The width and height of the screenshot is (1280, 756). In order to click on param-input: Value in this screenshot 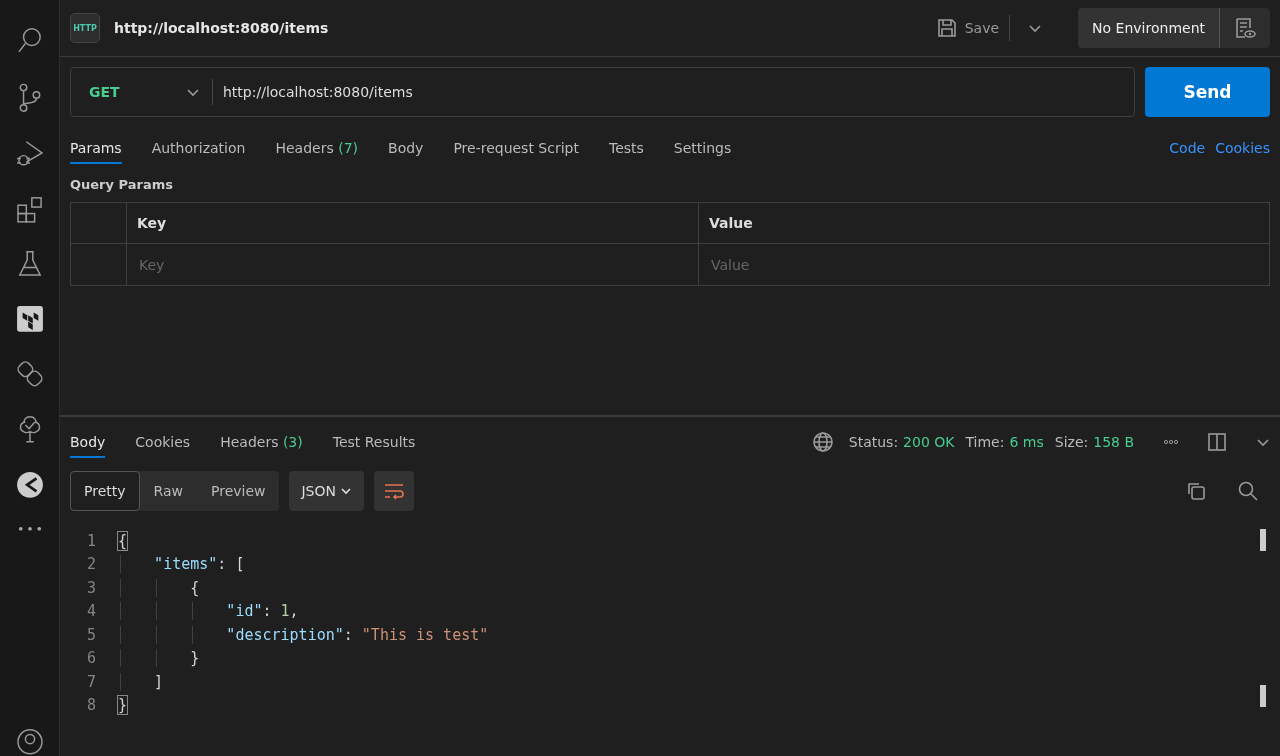, I will do `click(984, 264)`.